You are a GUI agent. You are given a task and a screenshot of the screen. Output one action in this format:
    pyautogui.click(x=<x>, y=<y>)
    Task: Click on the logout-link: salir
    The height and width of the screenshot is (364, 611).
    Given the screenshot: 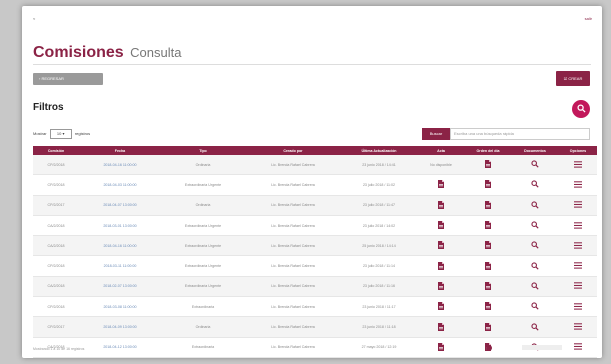 What is the action you would take?
    pyautogui.click(x=588, y=18)
    